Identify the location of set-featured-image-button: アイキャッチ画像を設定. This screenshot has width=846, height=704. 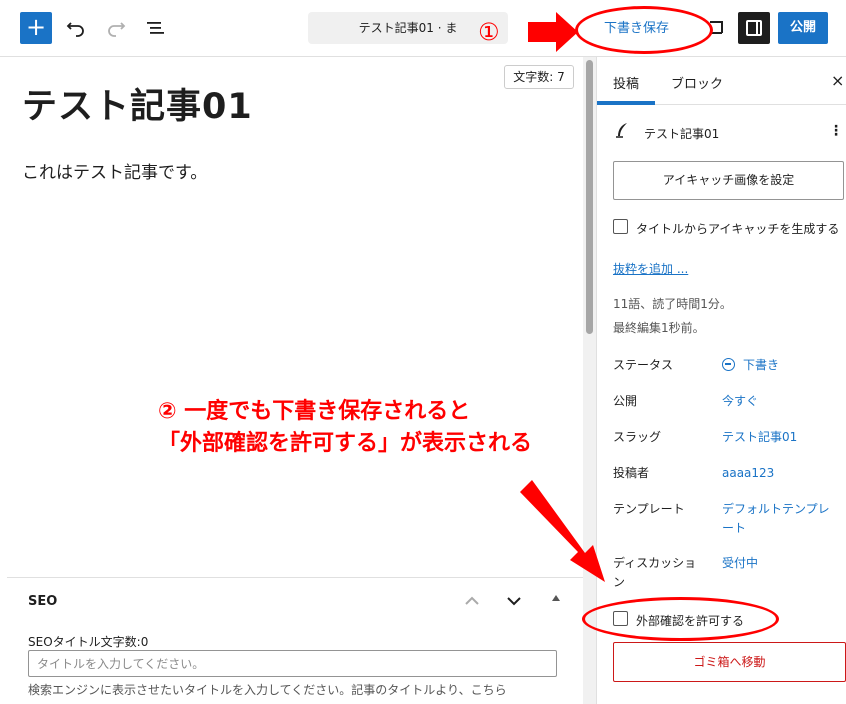
(728, 180).